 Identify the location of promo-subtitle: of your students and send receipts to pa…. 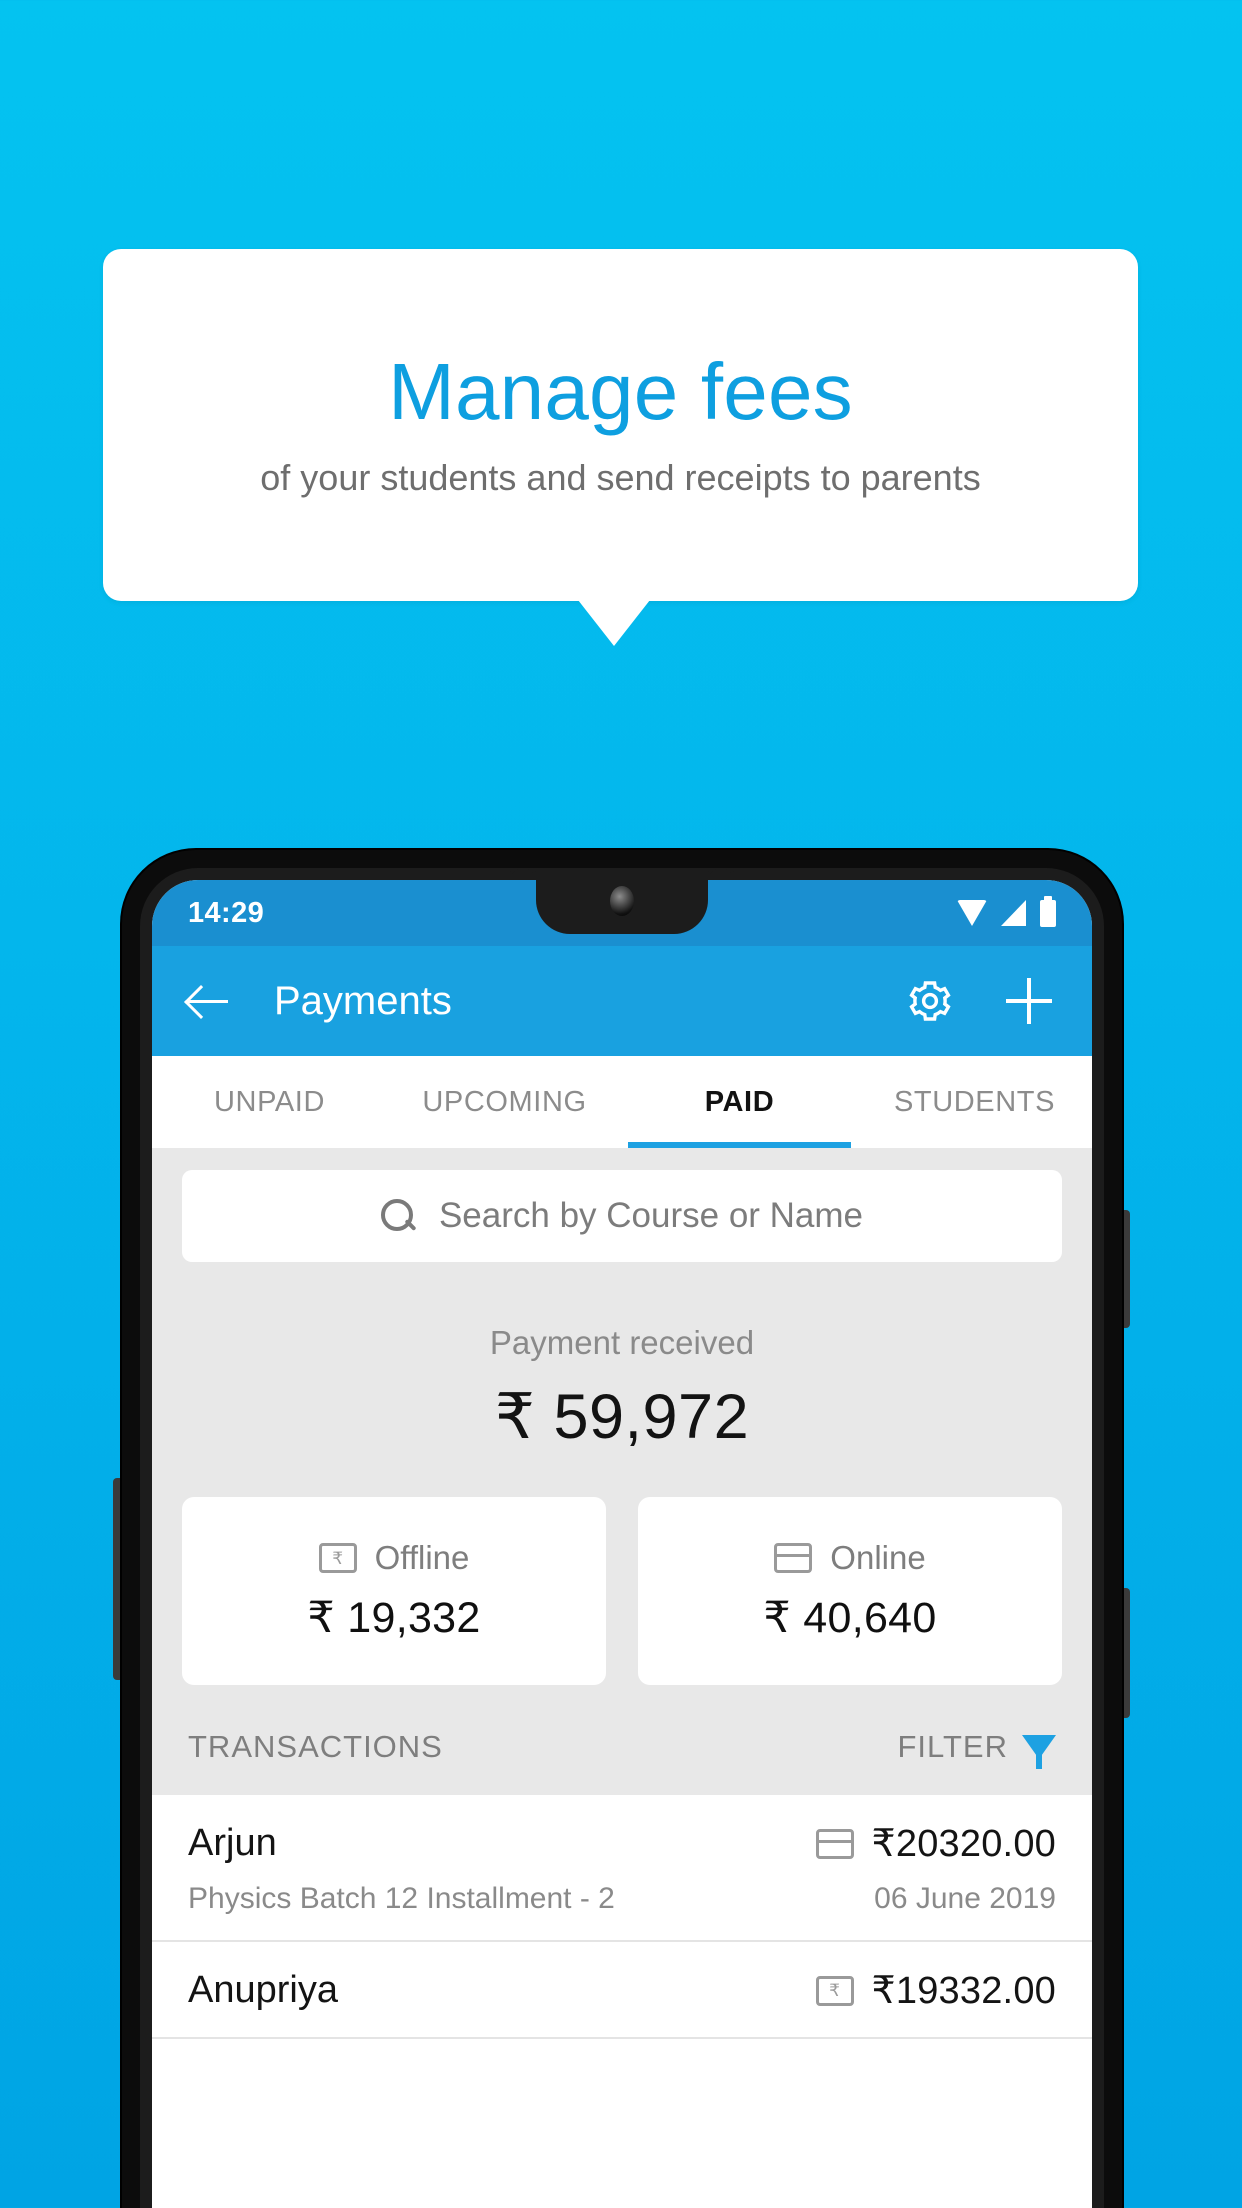
(620, 478).